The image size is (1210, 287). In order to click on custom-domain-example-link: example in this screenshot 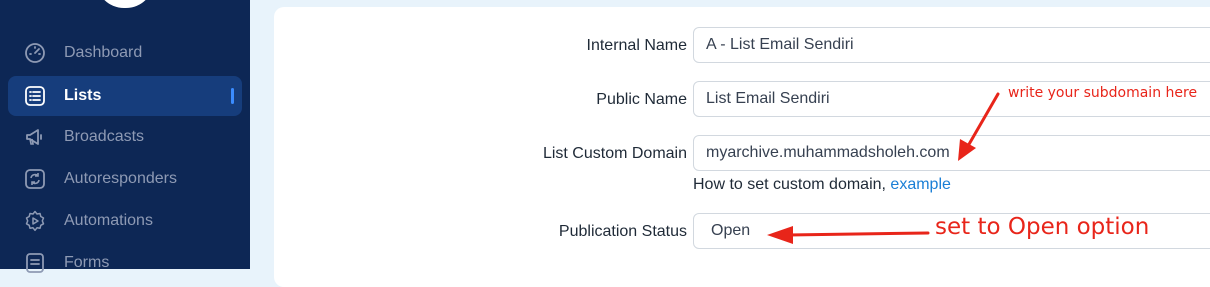, I will do `click(920, 184)`.